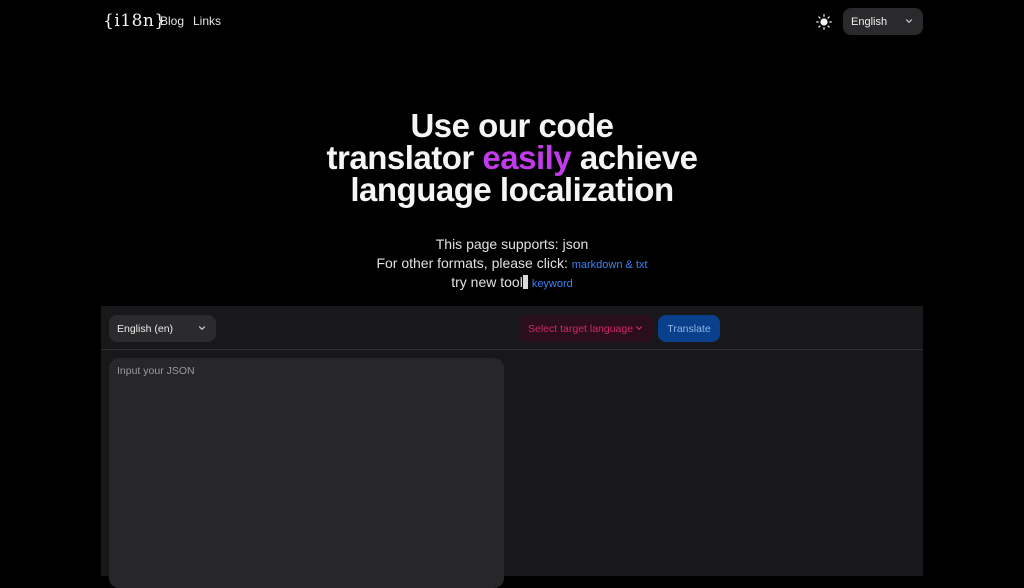  Describe the element at coordinates (134, 21) in the screenshot. I see `site-logo: {i18n}` at that location.